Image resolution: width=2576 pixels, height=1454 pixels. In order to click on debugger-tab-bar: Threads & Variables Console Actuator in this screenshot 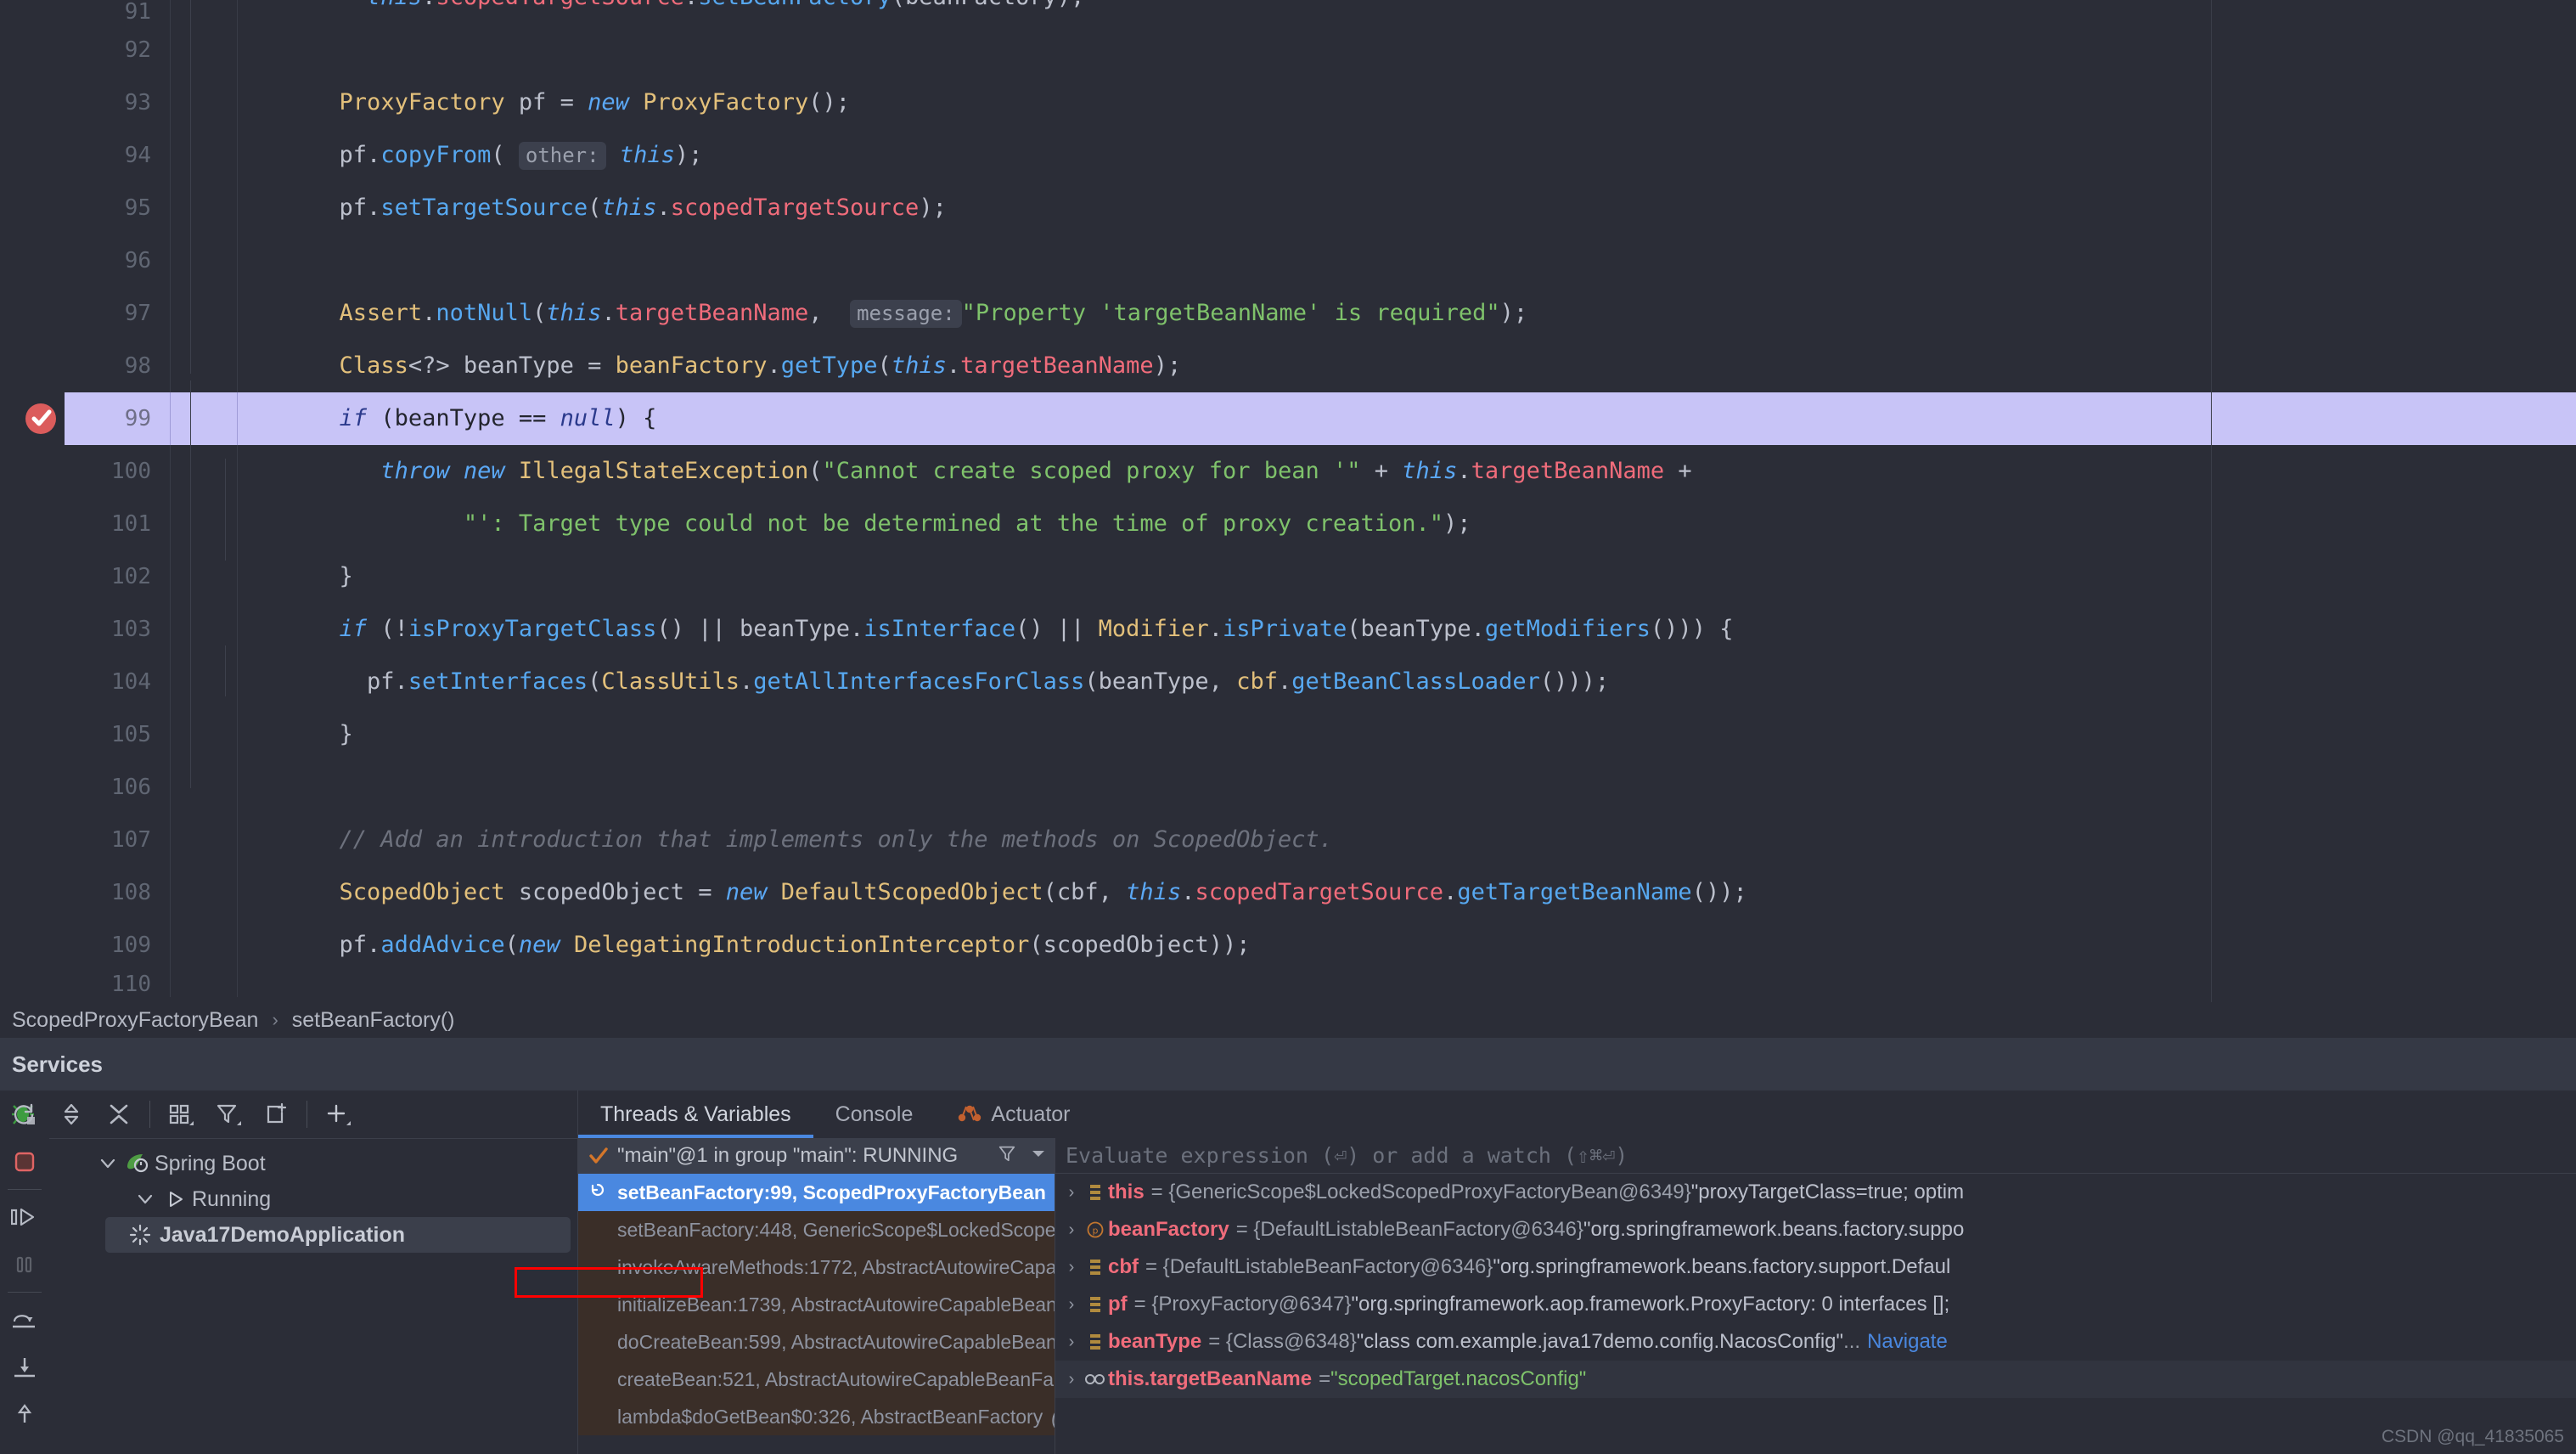, I will do `click(1577, 1114)`.